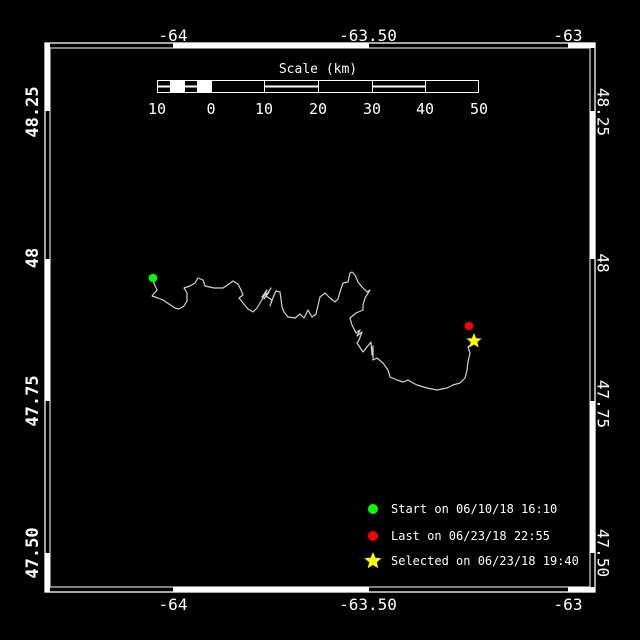  I want to click on lat-tick-label-right: 47.50, so click(603, 553).